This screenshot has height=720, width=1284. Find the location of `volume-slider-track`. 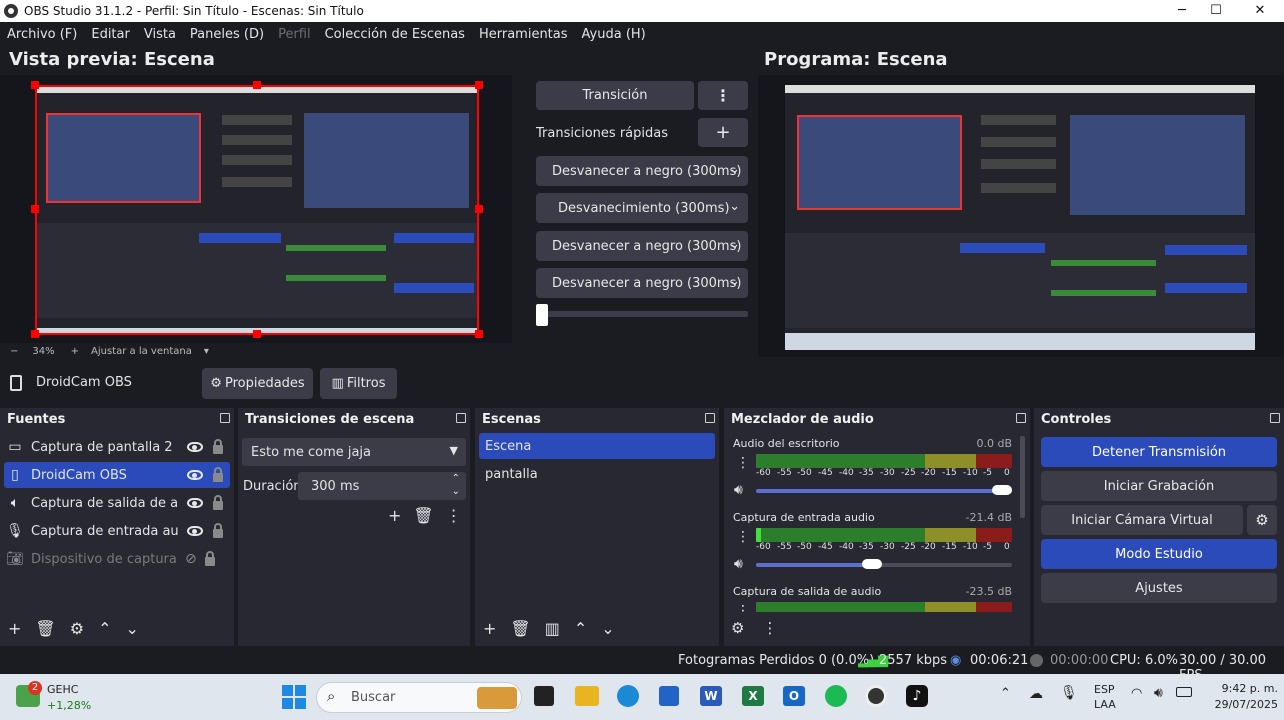

volume-slider-track is located at coordinates (884, 491).